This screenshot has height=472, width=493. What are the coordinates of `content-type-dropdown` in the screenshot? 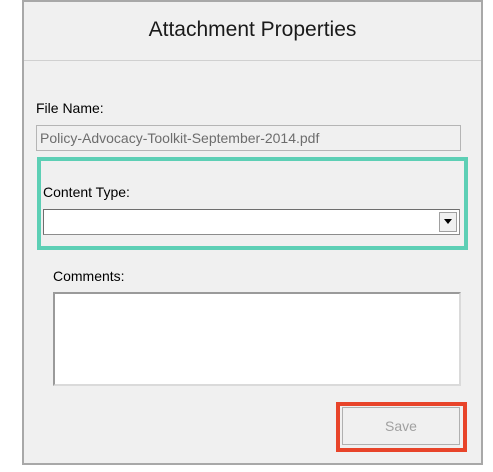 It's located at (251, 222).